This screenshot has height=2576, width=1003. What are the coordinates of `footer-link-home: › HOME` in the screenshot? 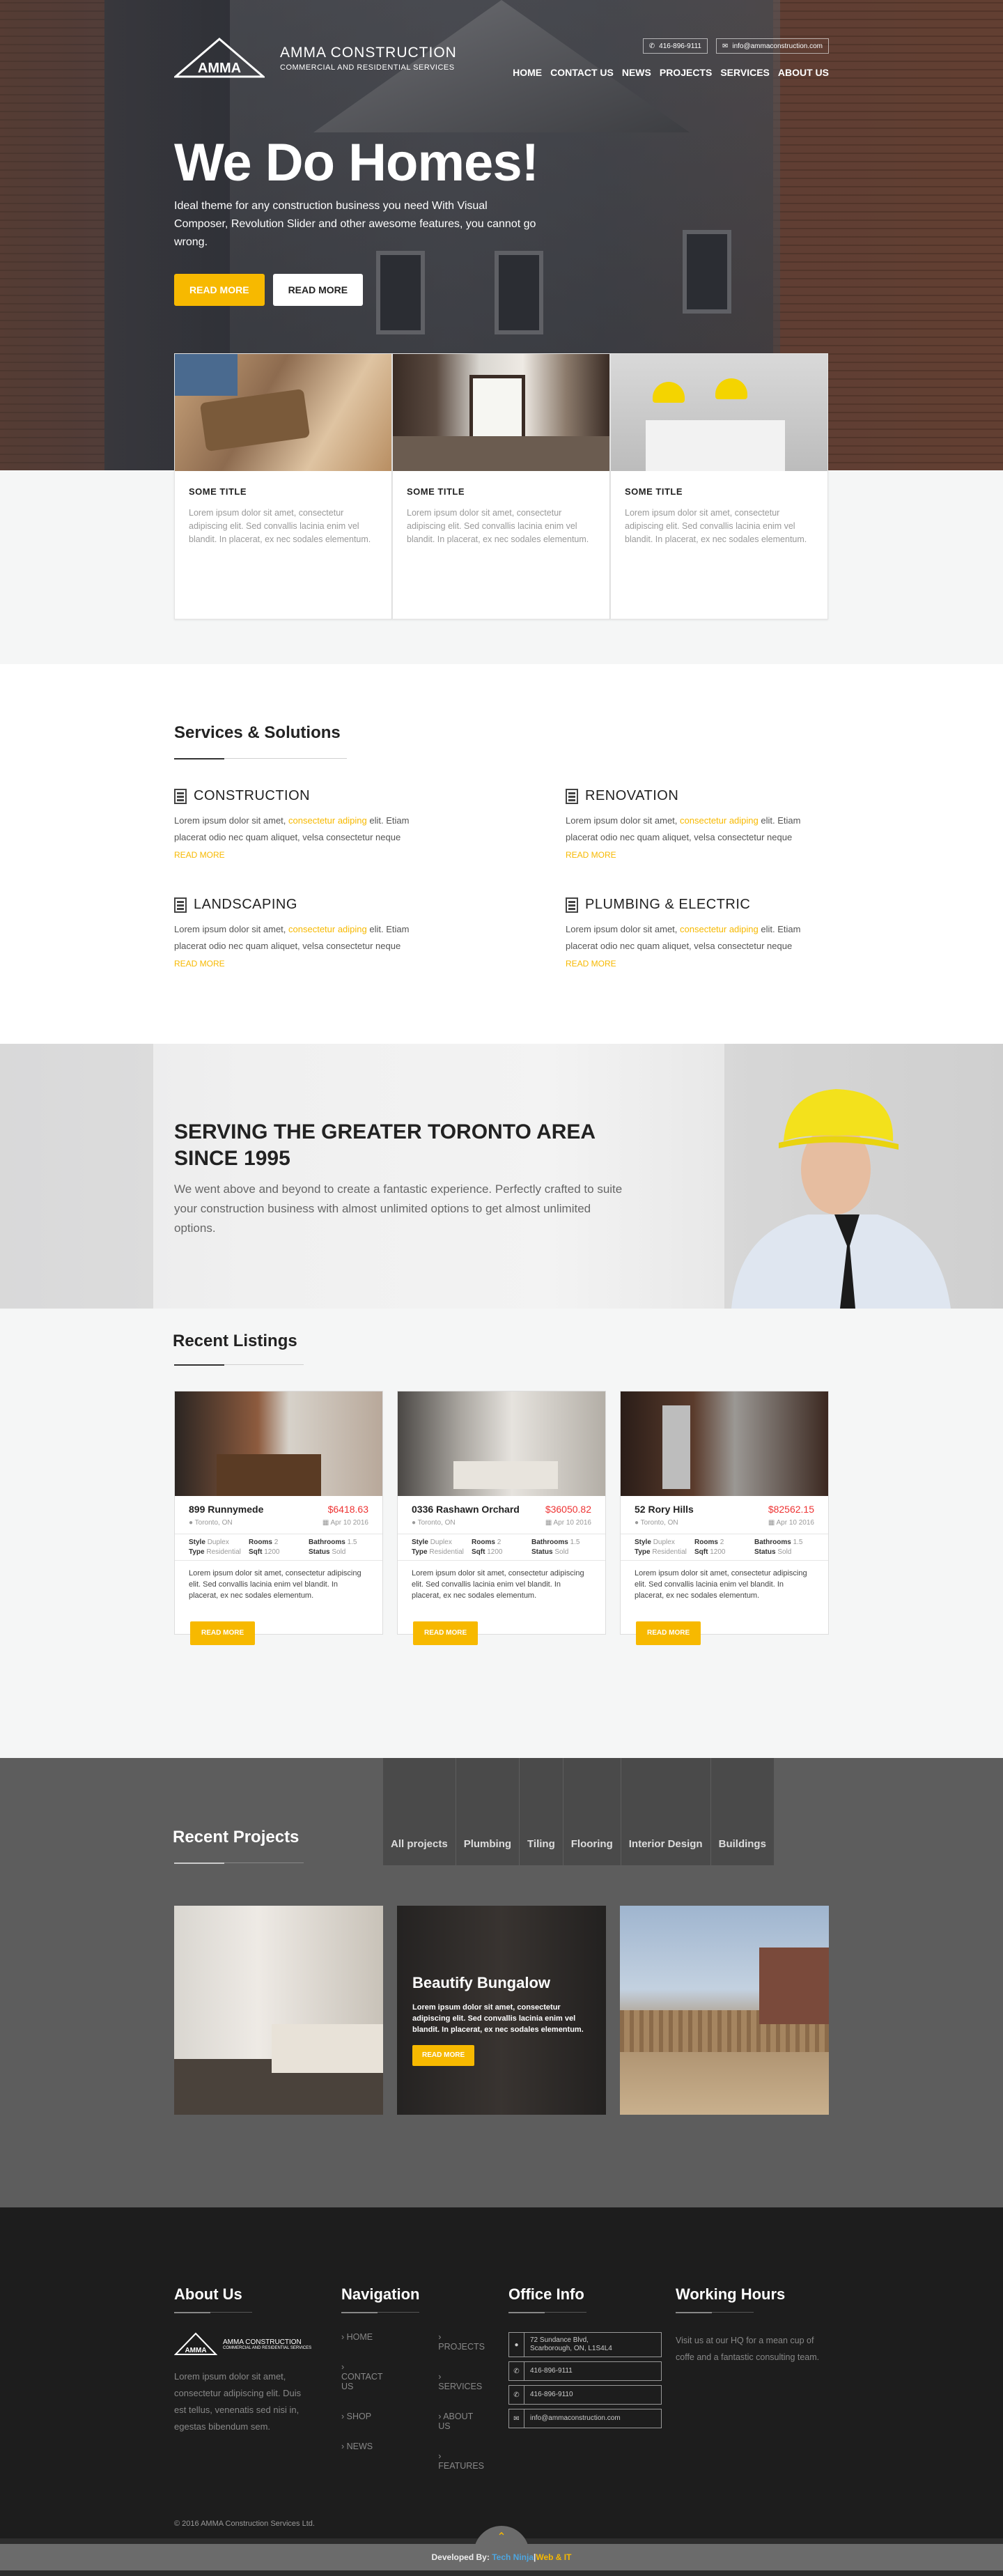 It's located at (361, 2337).